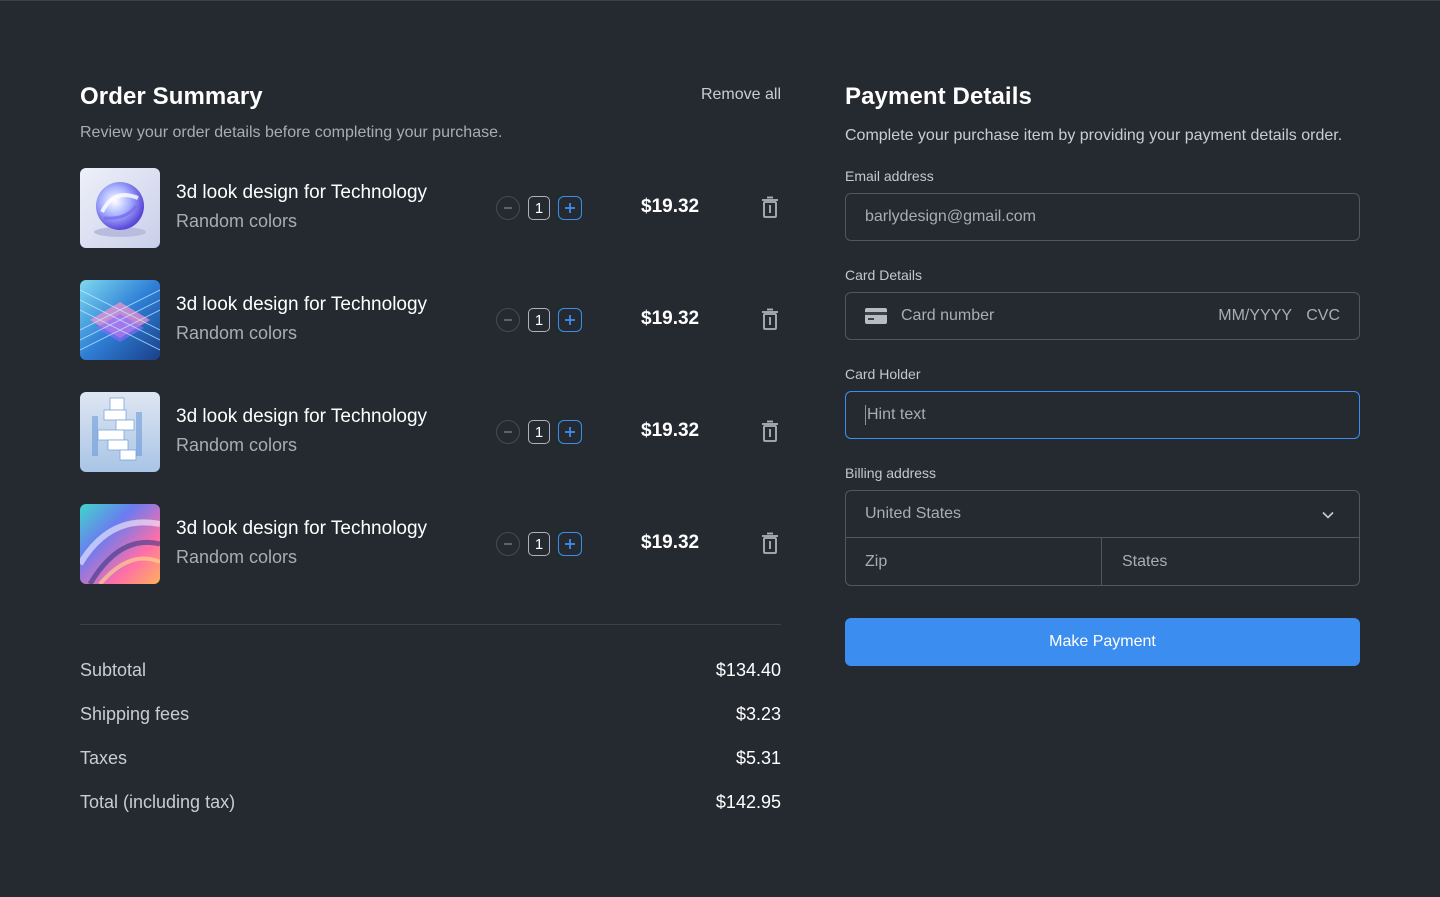 This screenshot has width=1440, height=897. Describe the element at coordinates (1328, 515) in the screenshot. I see `chevron-down-icon` at that location.